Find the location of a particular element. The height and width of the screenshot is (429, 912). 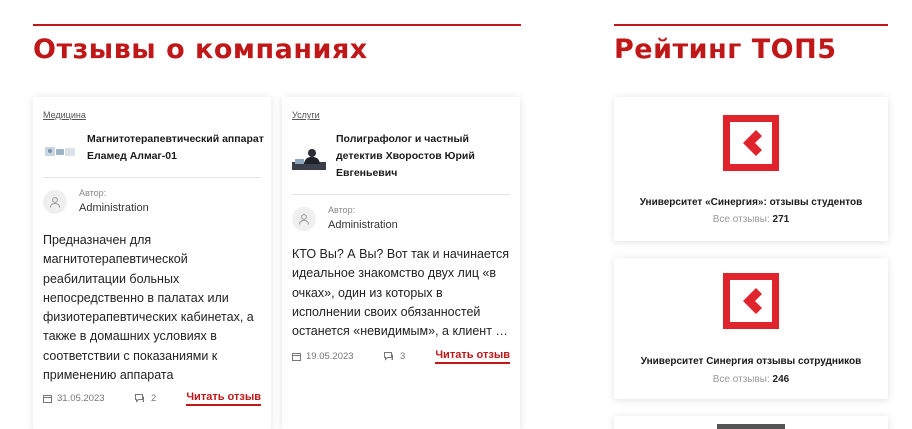

reviews-title: Отзывы о компаниях is located at coordinates (200, 49).